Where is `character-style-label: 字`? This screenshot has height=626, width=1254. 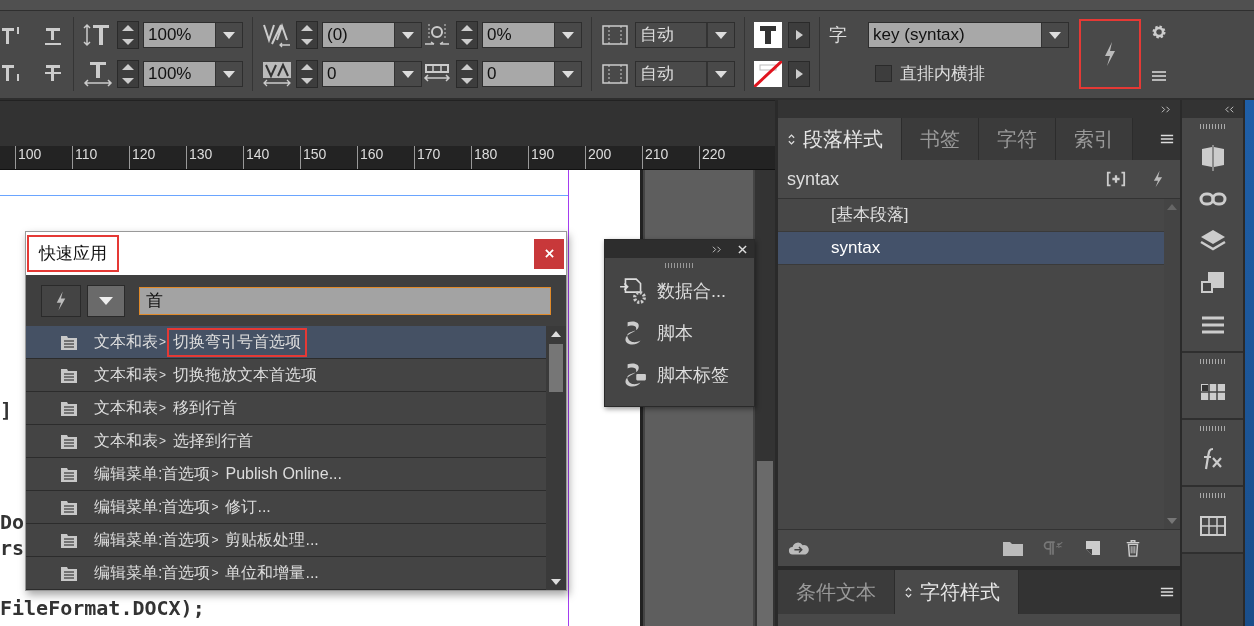 character-style-label: 字 is located at coordinates (838, 35).